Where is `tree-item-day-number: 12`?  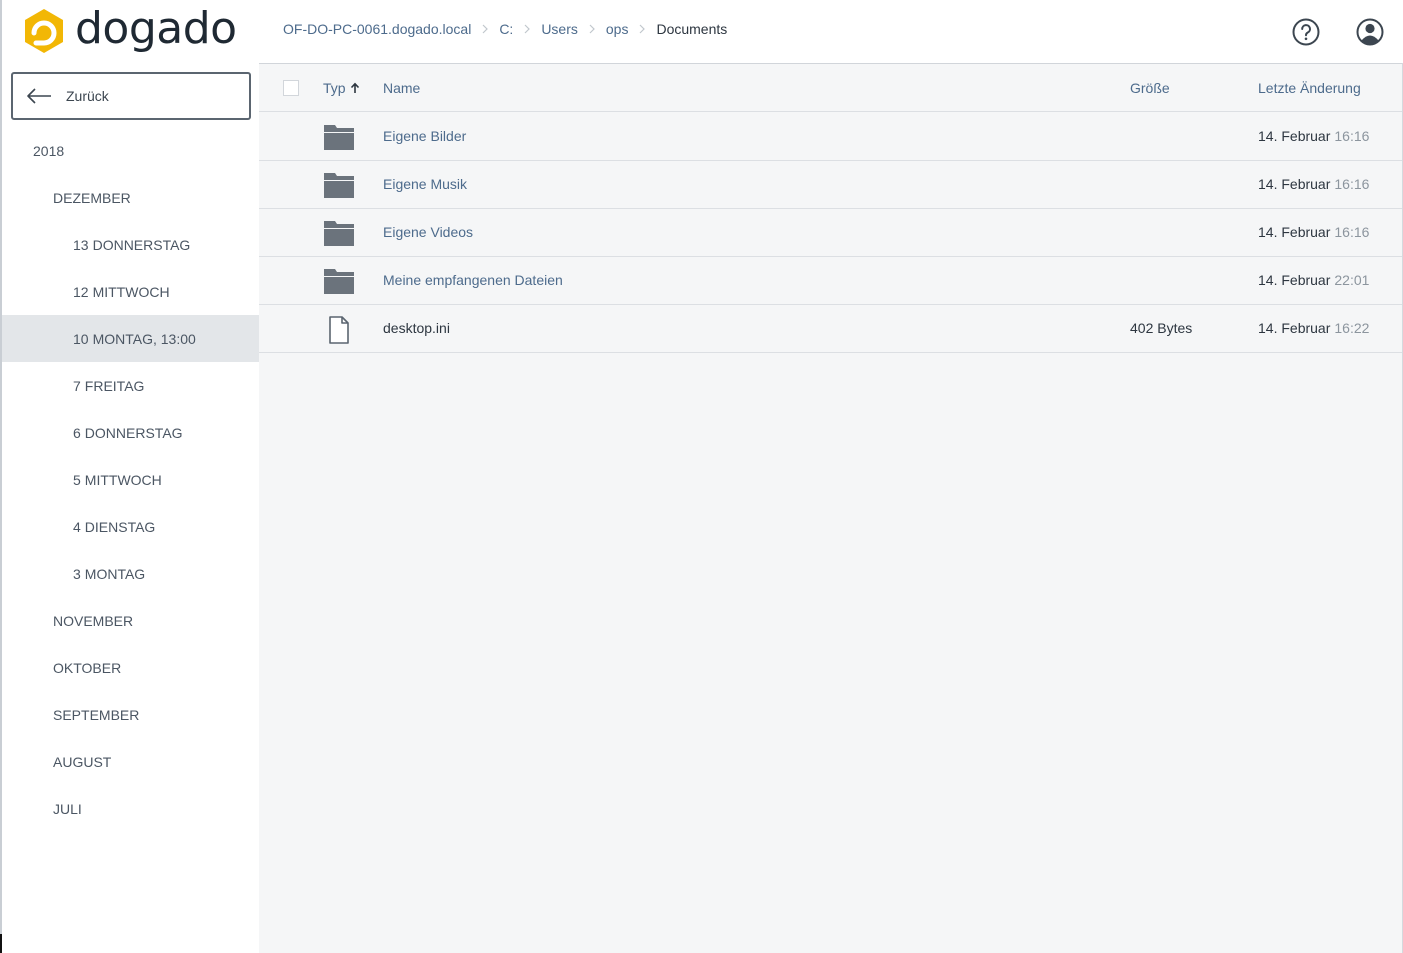
tree-item-day-number: 12 is located at coordinates (81, 291).